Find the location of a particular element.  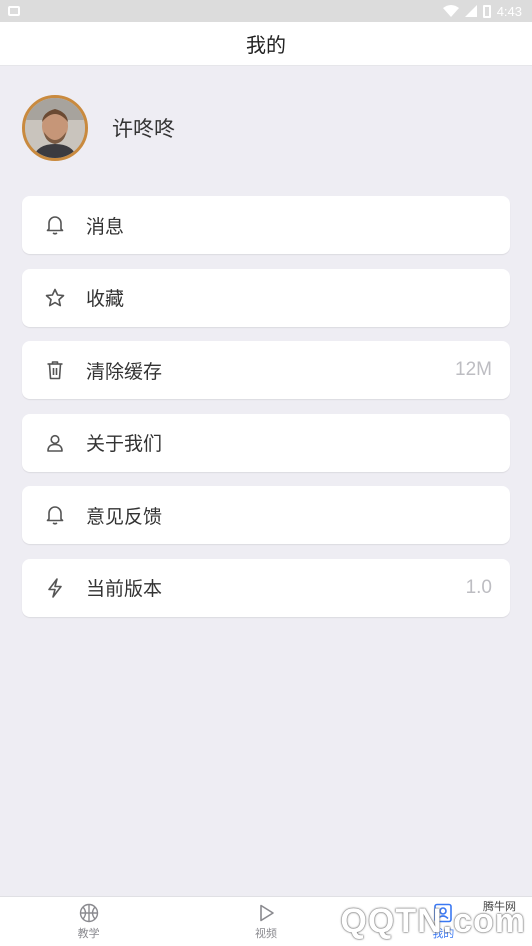

notification-icon is located at coordinates (14, 11).